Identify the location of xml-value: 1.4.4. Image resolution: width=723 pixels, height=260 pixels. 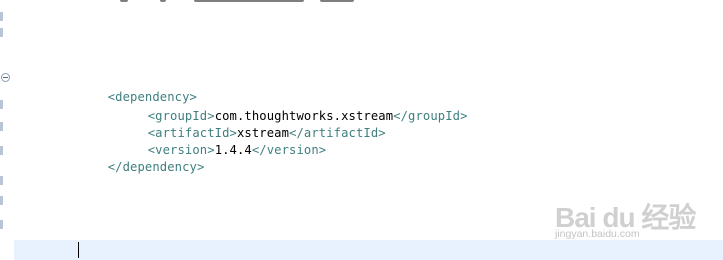
(233, 150).